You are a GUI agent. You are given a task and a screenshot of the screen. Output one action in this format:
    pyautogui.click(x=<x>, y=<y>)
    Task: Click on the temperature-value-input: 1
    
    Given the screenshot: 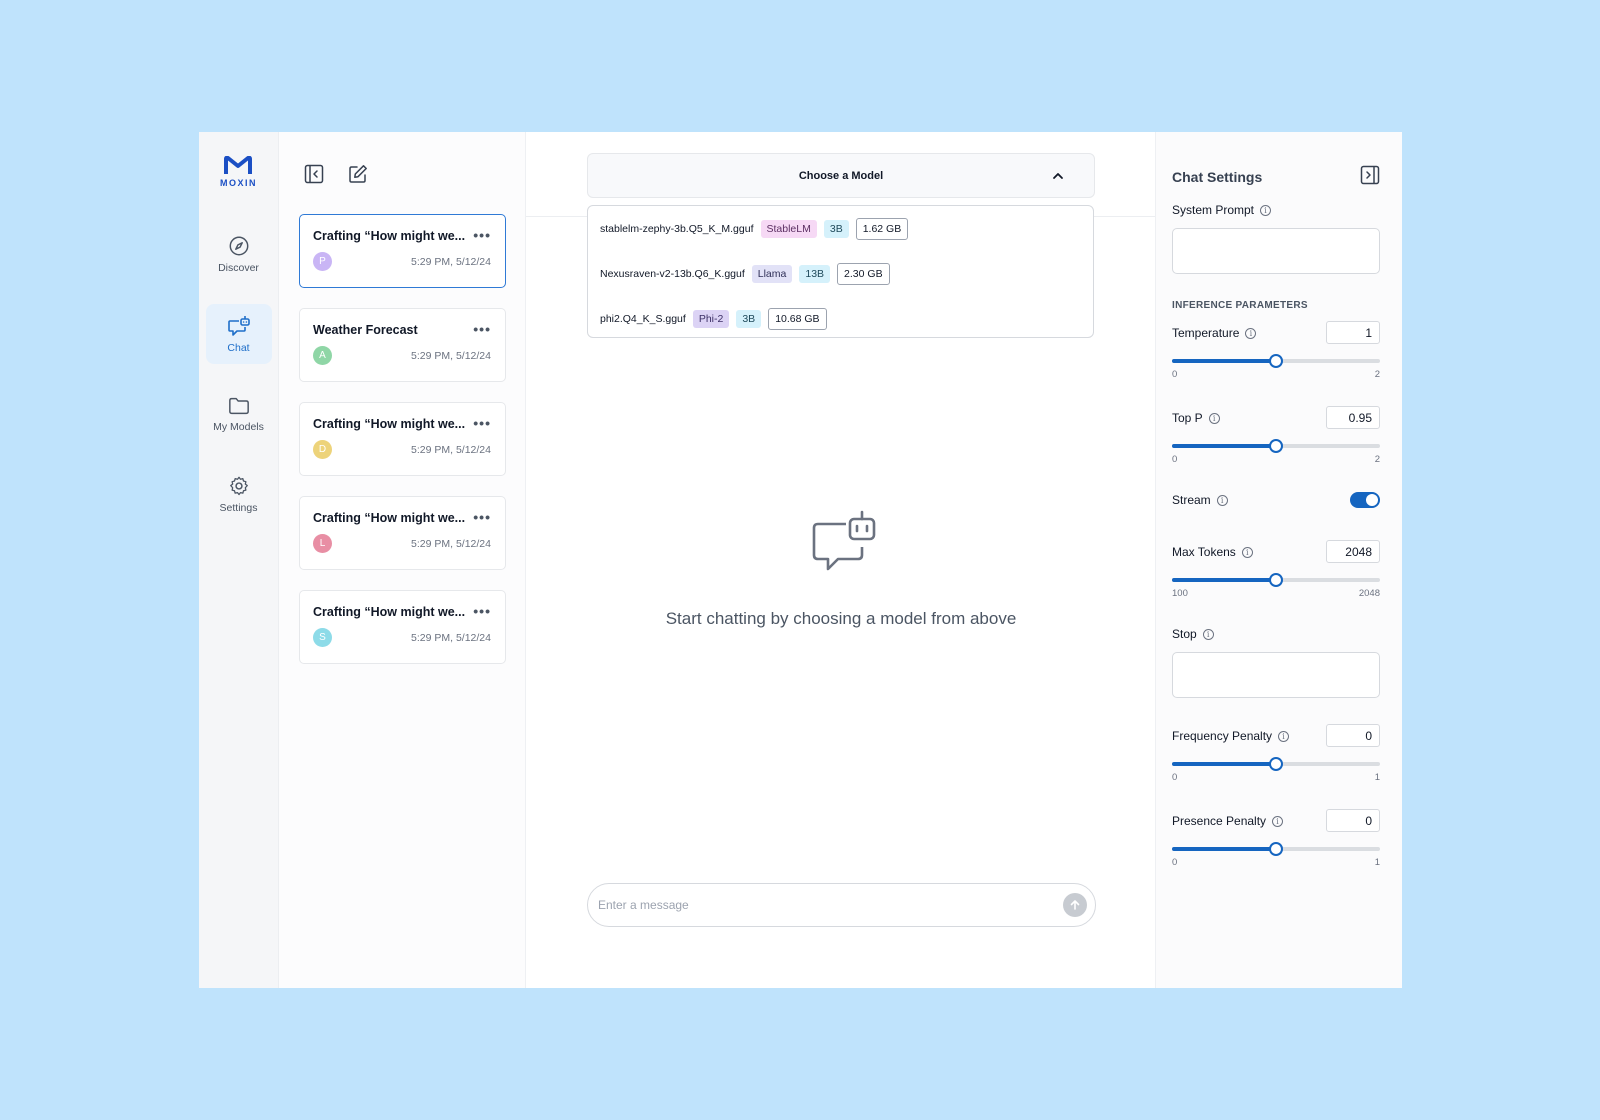 What is the action you would take?
    pyautogui.click(x=1353, y=332)
    